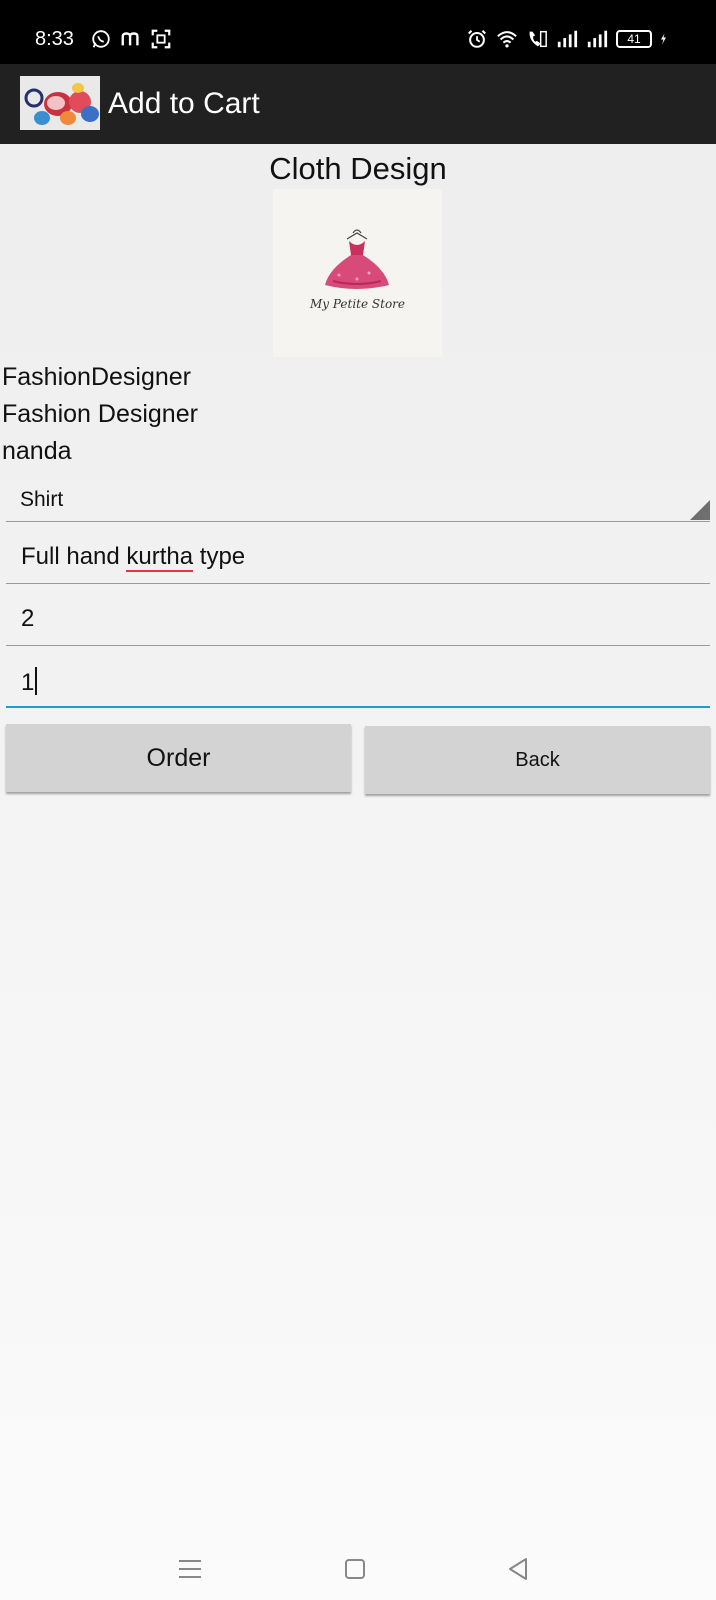 The width and height of the screenshot is (716, 1600). What do you see at coordinates (663, 39) in the screenshot?
I see `charging-icon` at bounding box center [663, 39].